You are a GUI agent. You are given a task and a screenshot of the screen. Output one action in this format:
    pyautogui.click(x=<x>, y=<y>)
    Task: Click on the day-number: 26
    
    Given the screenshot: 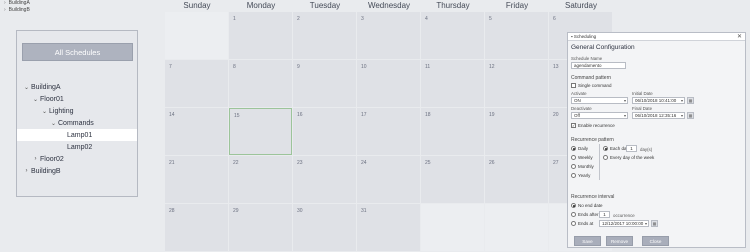 What is the action you would take?
    pyautogui.click(x=492, y=163)
    